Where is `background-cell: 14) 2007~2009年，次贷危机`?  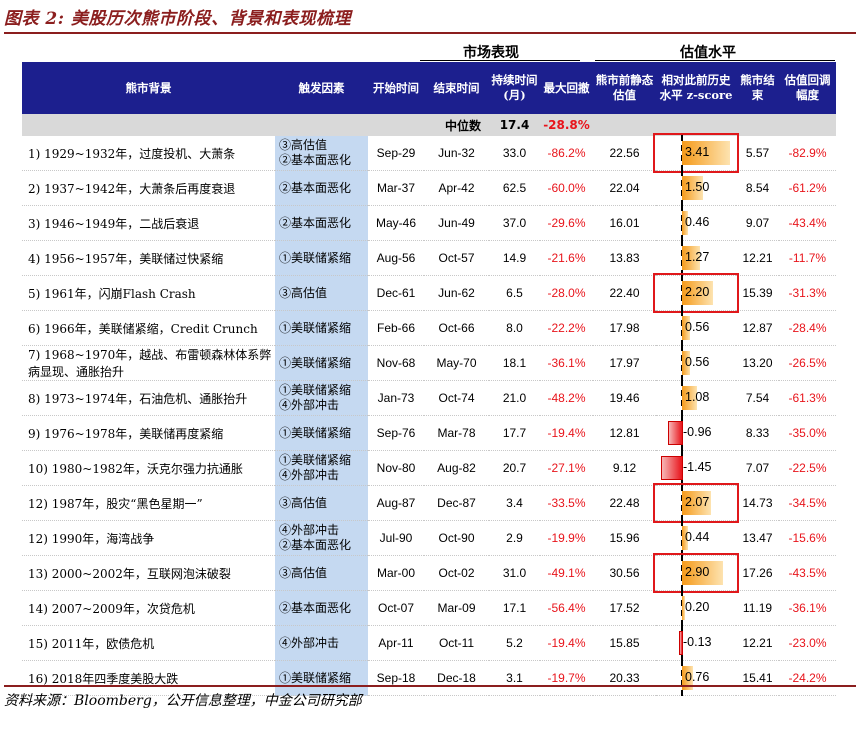
background-cell: 14) 2007~2009年，次贷危机 is located at coordinates (148, 608).